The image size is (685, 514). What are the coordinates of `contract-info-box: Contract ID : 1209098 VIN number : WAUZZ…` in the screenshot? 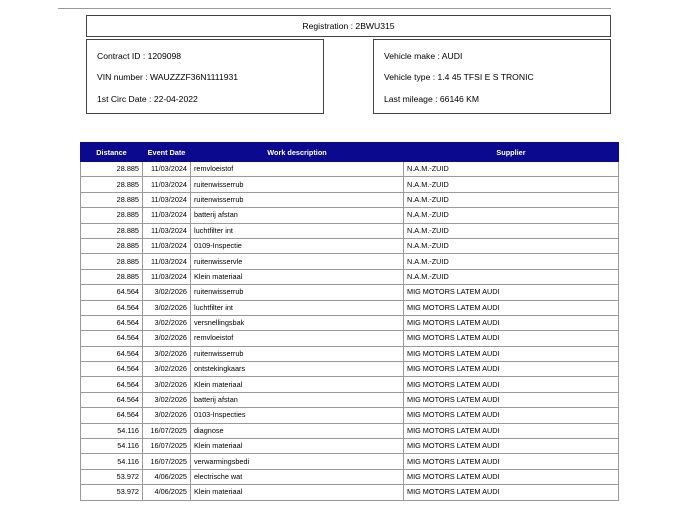 It's located at (205, 76).